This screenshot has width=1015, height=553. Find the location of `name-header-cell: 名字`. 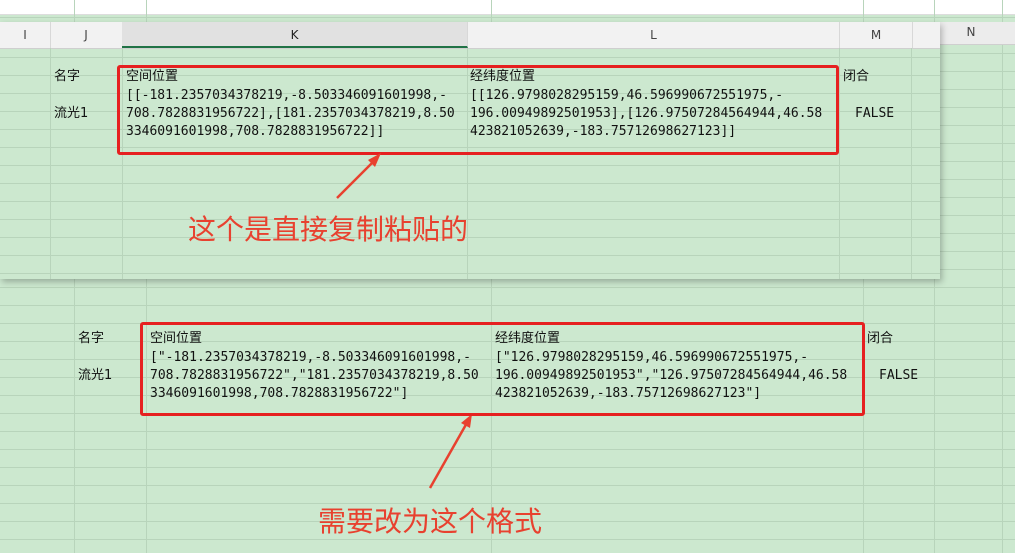

name-header-cell: 名字 is located at coordinates (91, 339).